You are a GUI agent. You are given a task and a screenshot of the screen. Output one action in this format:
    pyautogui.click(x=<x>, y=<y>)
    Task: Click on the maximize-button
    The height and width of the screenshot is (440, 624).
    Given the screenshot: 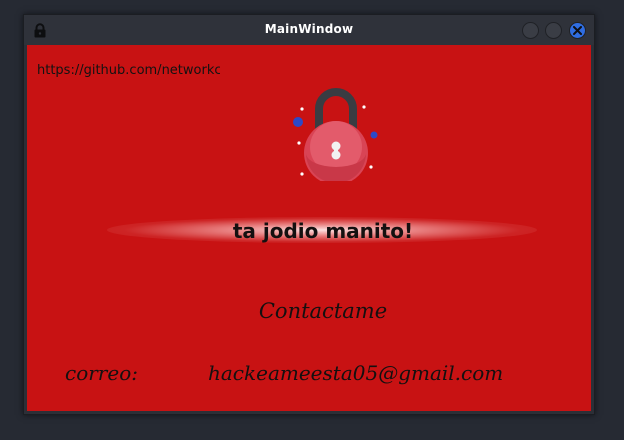 What is the action you would take?
    pyautogui.click(x=553, y=30)
    